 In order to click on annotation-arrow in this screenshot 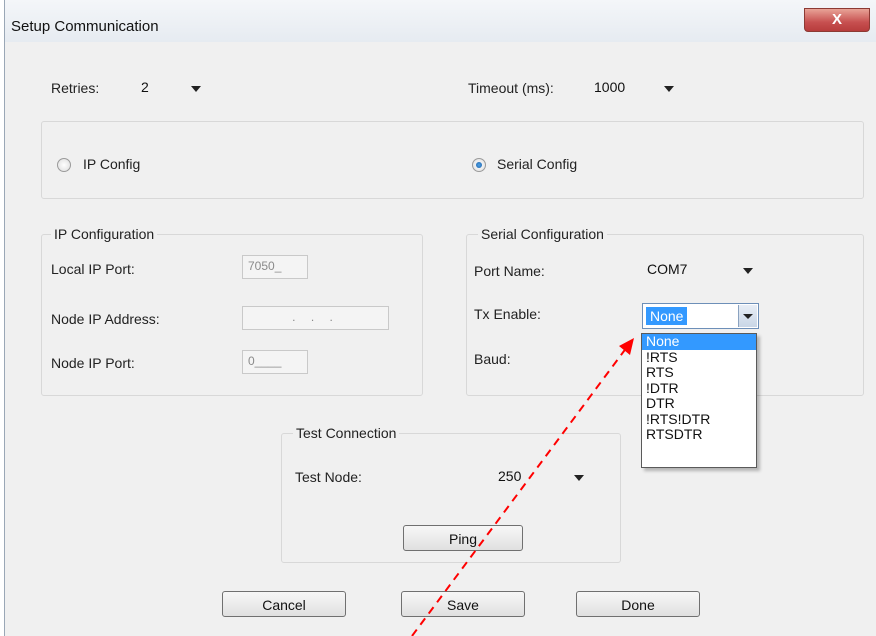, I will do `click(522, 487)`.